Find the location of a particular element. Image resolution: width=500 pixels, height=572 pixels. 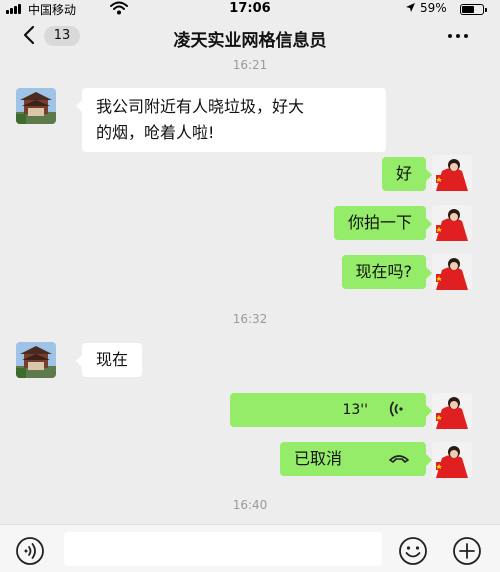

message-bubble-received: 现在 is located at coordinates (109, 360).